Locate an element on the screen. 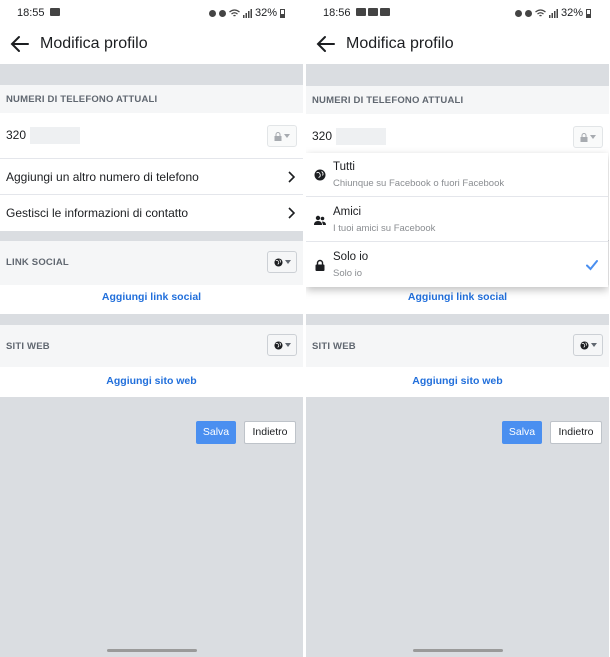 The height and width of the screenshot is (657, 610). social-privacy-button is located at coordinates (282, 262).